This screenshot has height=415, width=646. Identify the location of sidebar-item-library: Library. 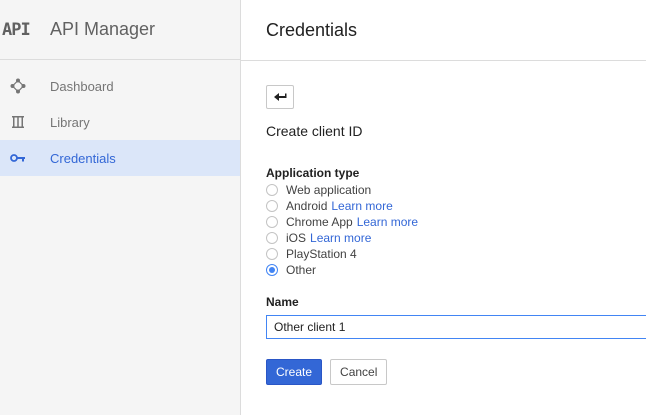
(120, 122).